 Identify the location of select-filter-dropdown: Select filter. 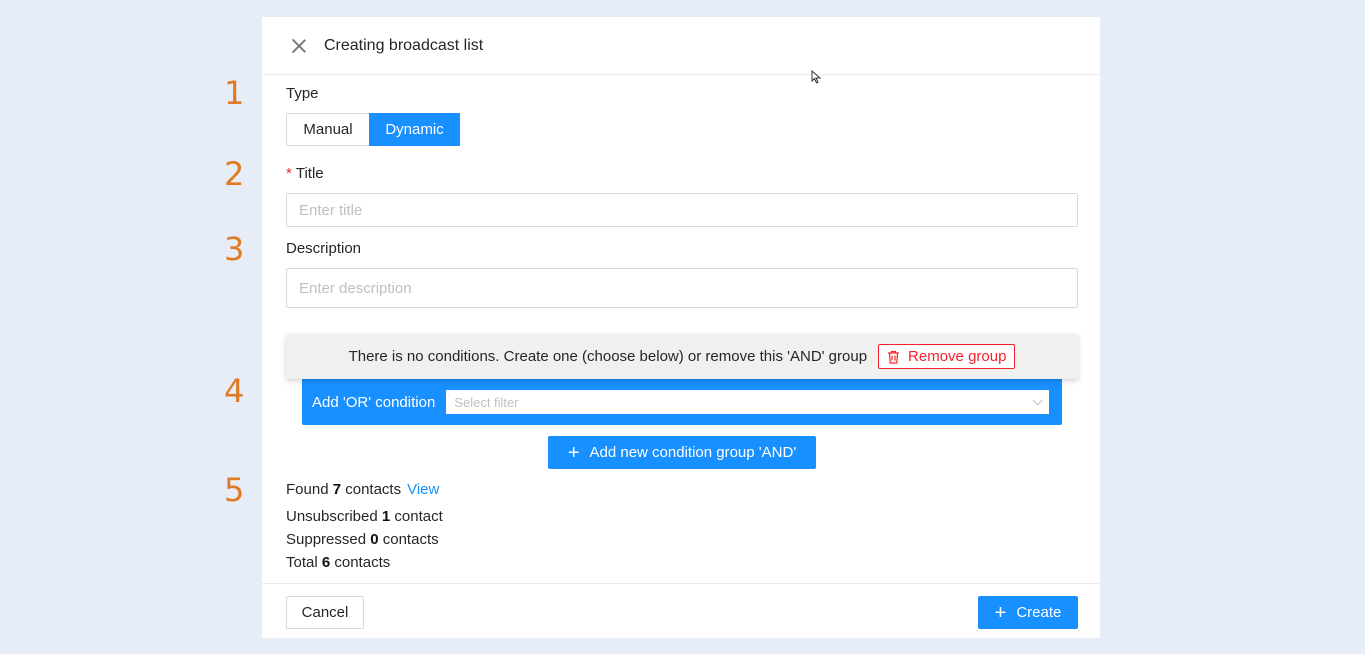
(748, 402).